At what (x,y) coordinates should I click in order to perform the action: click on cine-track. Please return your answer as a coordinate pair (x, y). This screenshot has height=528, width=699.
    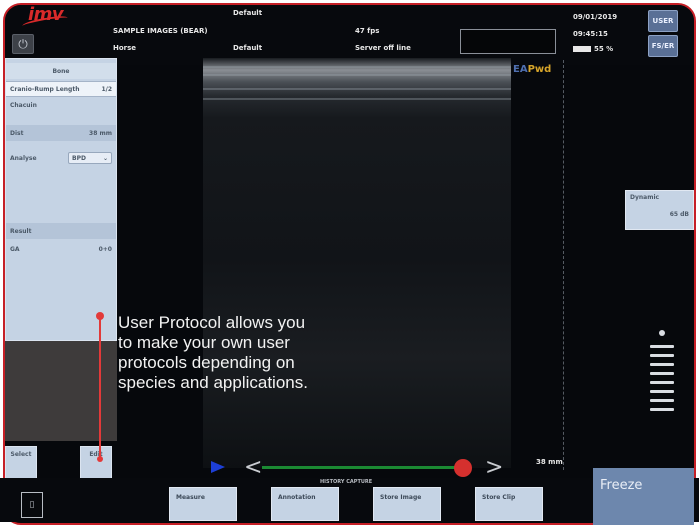
    Looking at the image, I should click on (359, 467).